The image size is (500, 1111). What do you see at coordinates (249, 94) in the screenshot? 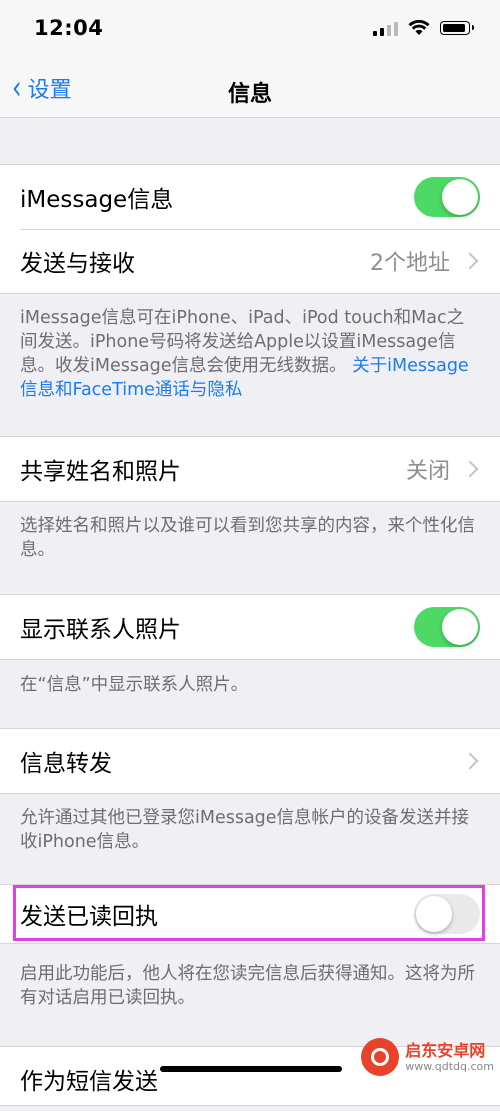
I see `page-title: 信息` at bounding box center [249, 94].